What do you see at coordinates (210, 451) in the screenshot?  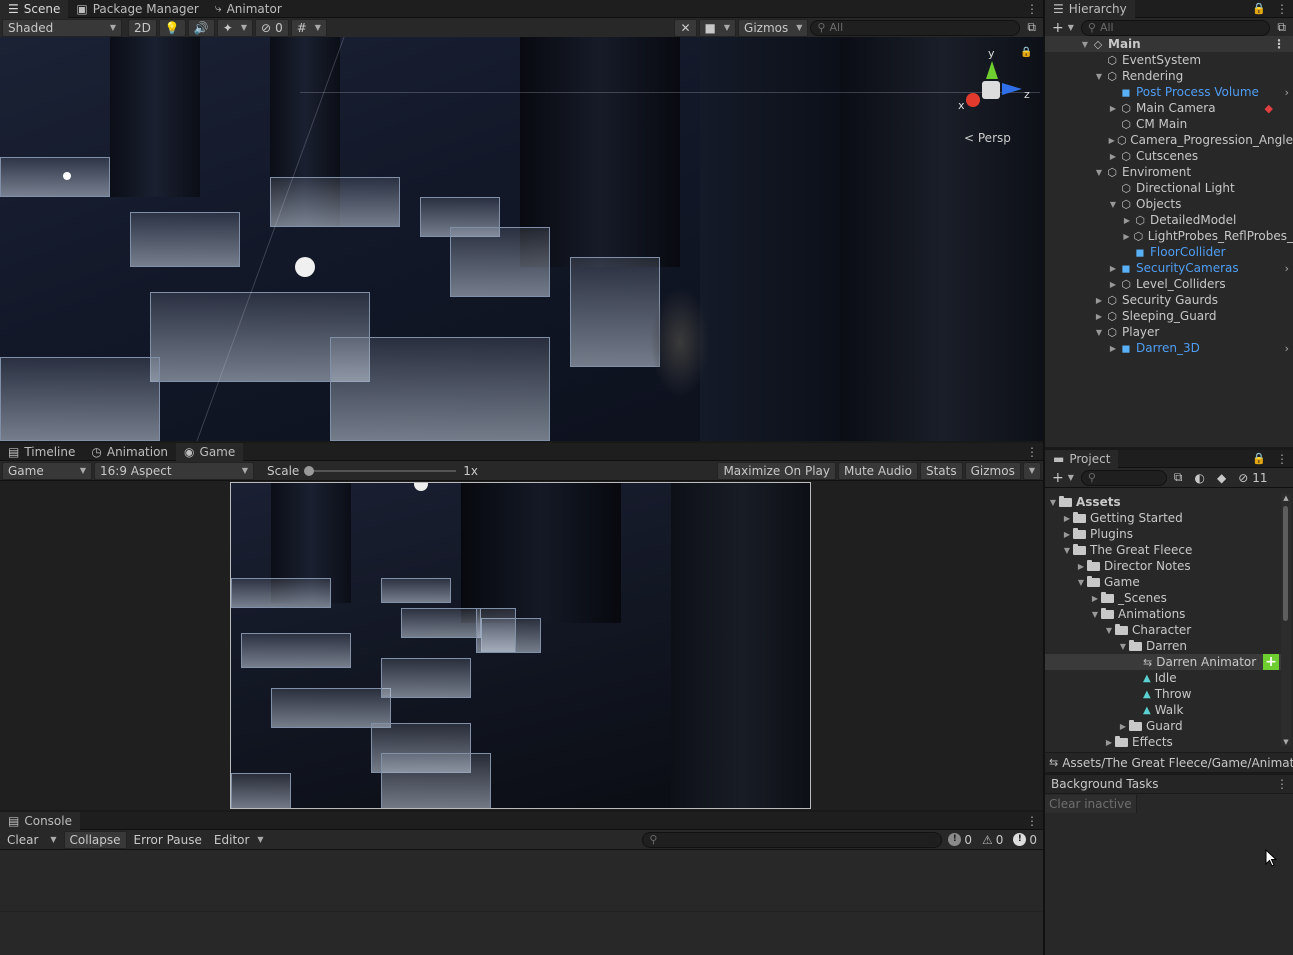 I see `tab-game: ◉ Game` at bounding box center [210, 451].